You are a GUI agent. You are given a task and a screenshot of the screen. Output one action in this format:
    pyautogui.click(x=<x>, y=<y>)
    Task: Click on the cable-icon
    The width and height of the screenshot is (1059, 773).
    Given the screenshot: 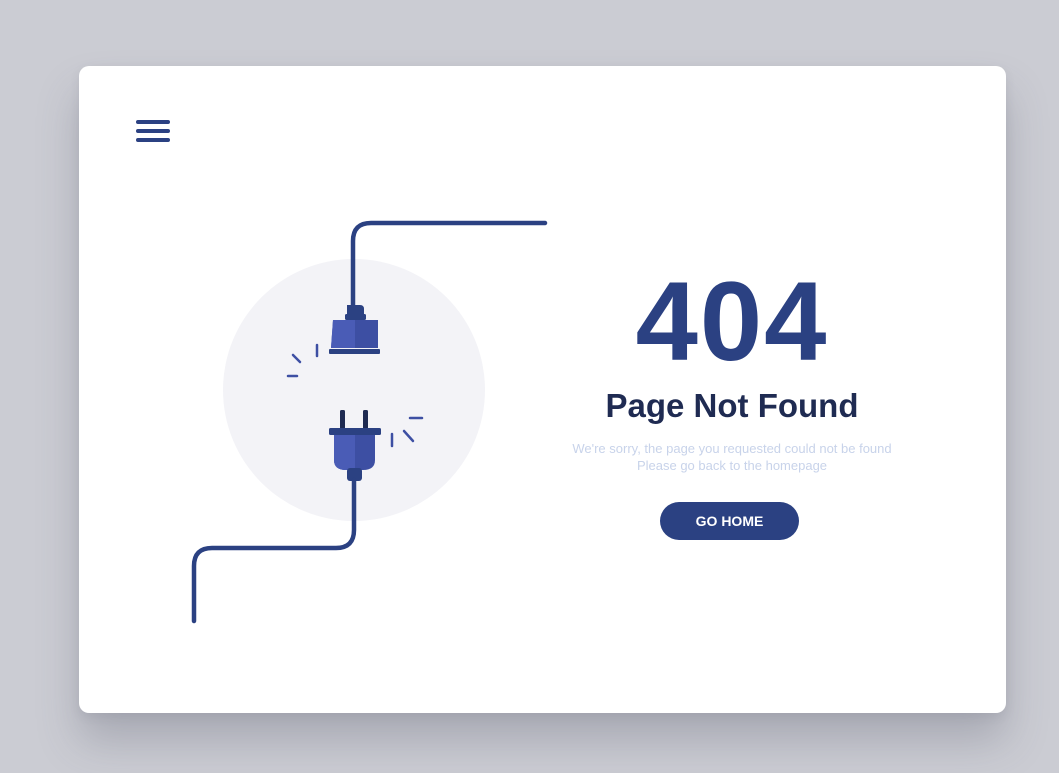 What is the action you would take?
    pyautogui.click(x=449, y=265)
    